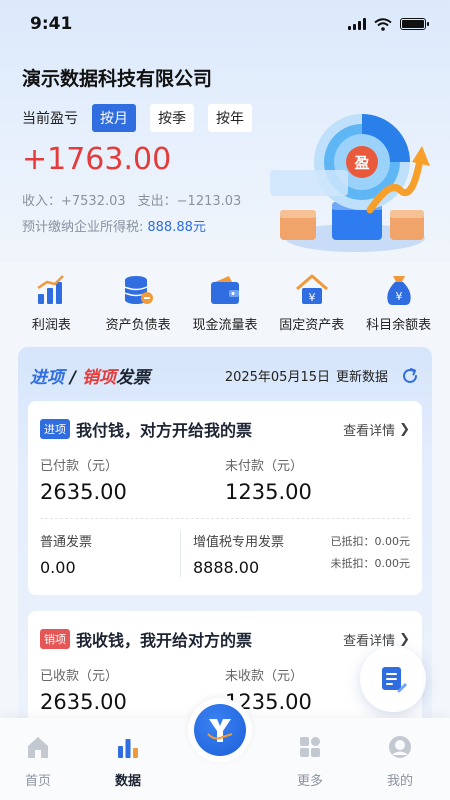  Describe the element at coordinates (144, 118) in the screenshot. I see `period-selector: 当前盈亏 按月 按季 按年` at that location.